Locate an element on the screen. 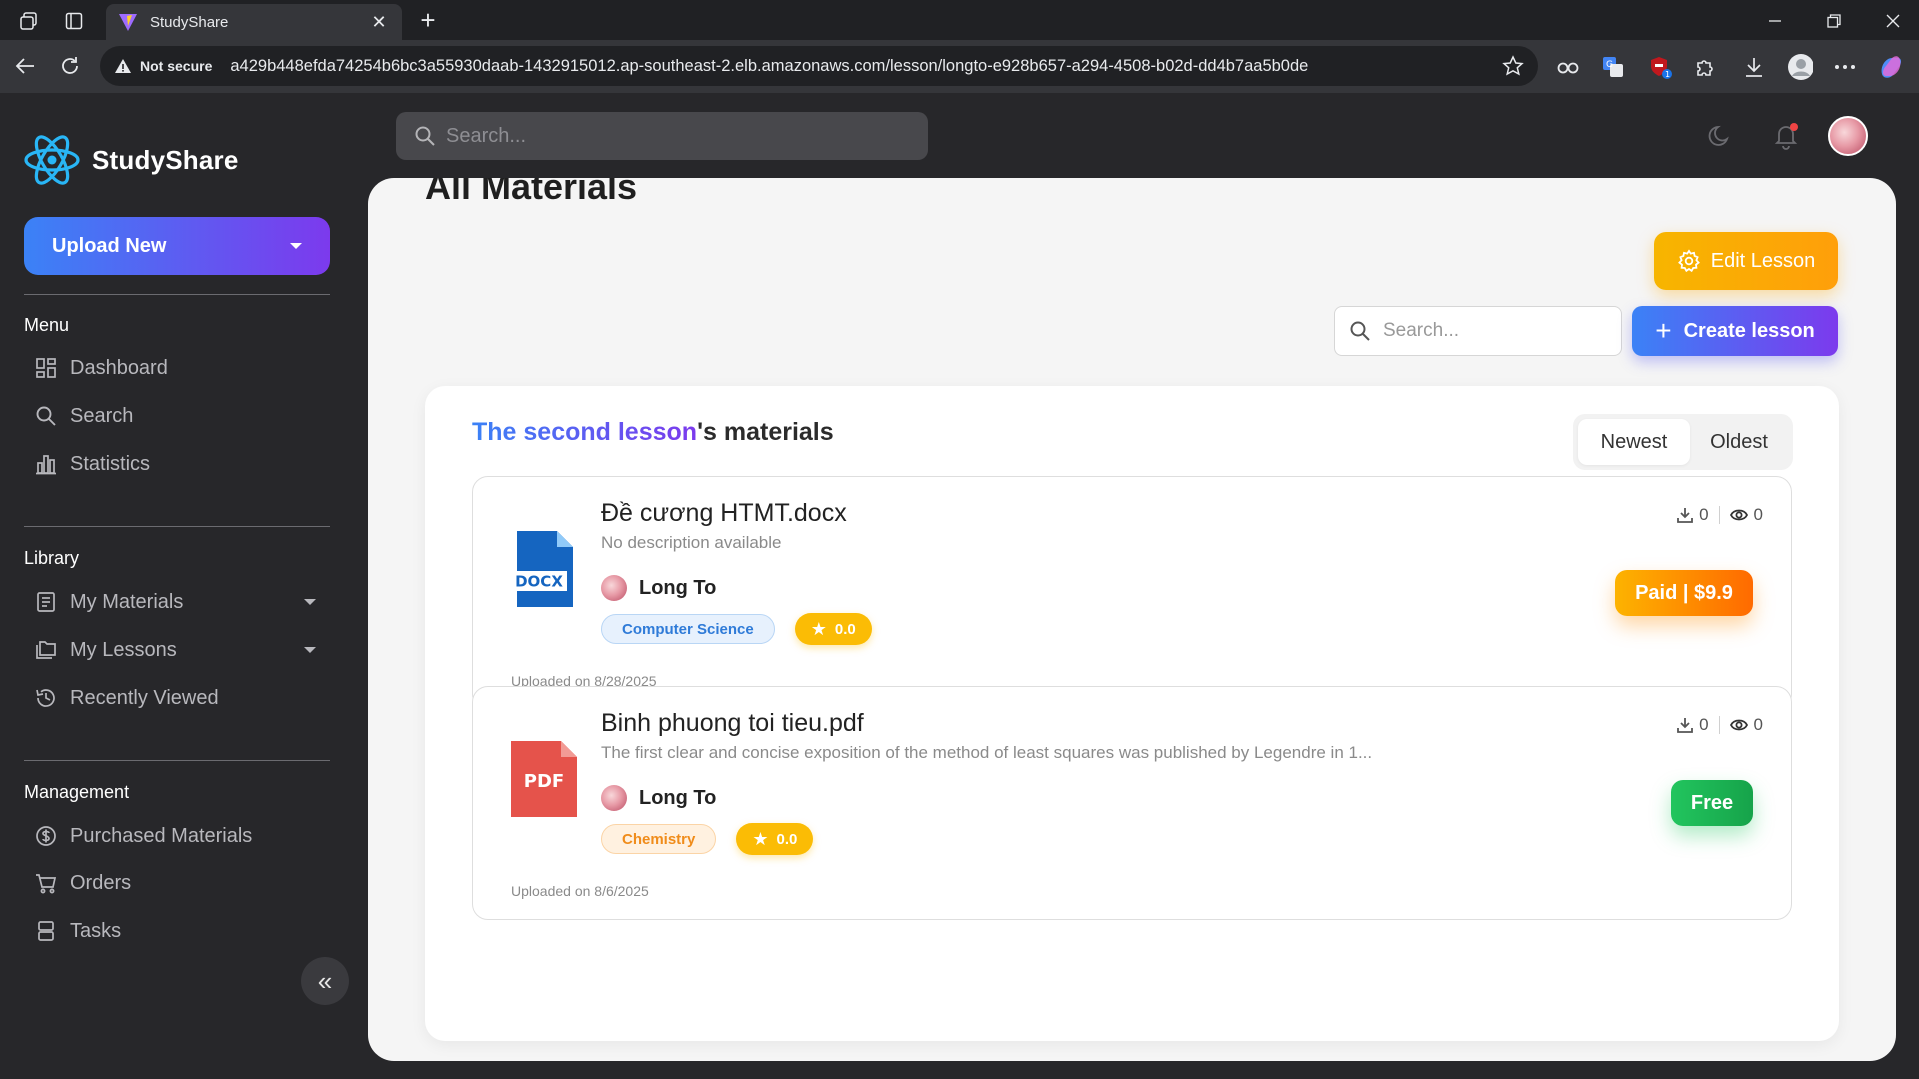  bar-chart-icon is located at coordinates (46, 464).